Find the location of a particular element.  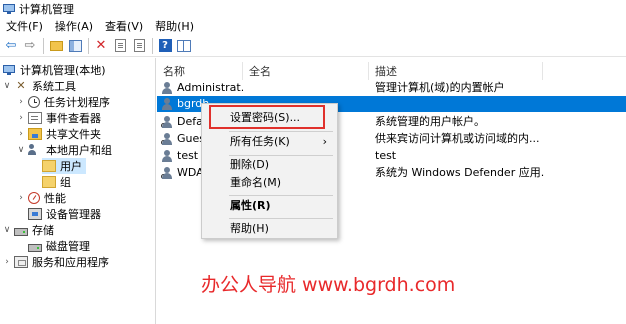

highlight-box is located at coordinates (267, 117).